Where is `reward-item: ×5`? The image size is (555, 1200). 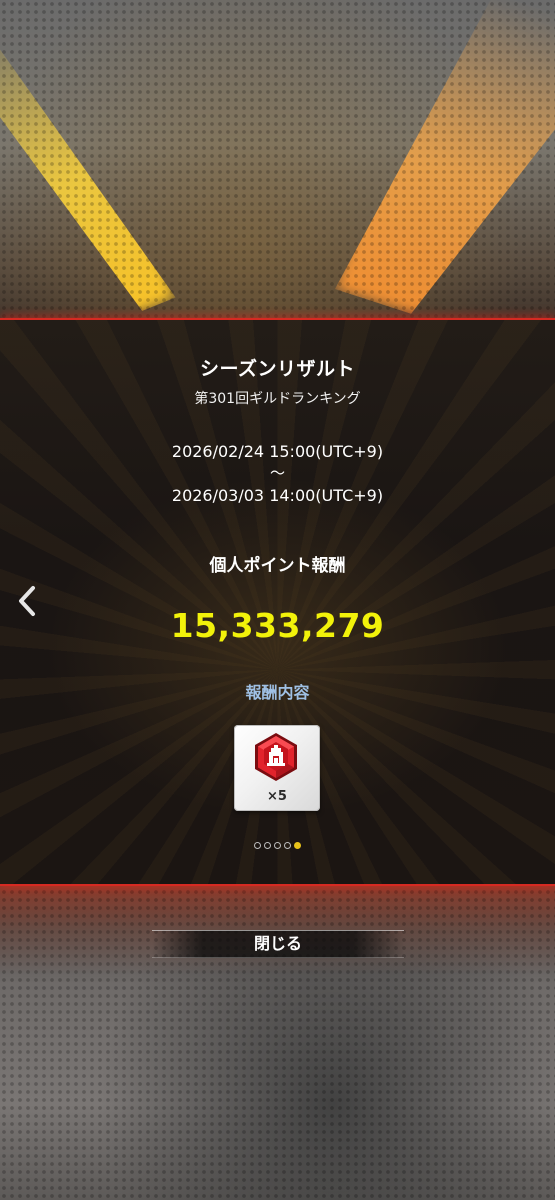
reward-item: ×5 is located at coordinates (277, 768).